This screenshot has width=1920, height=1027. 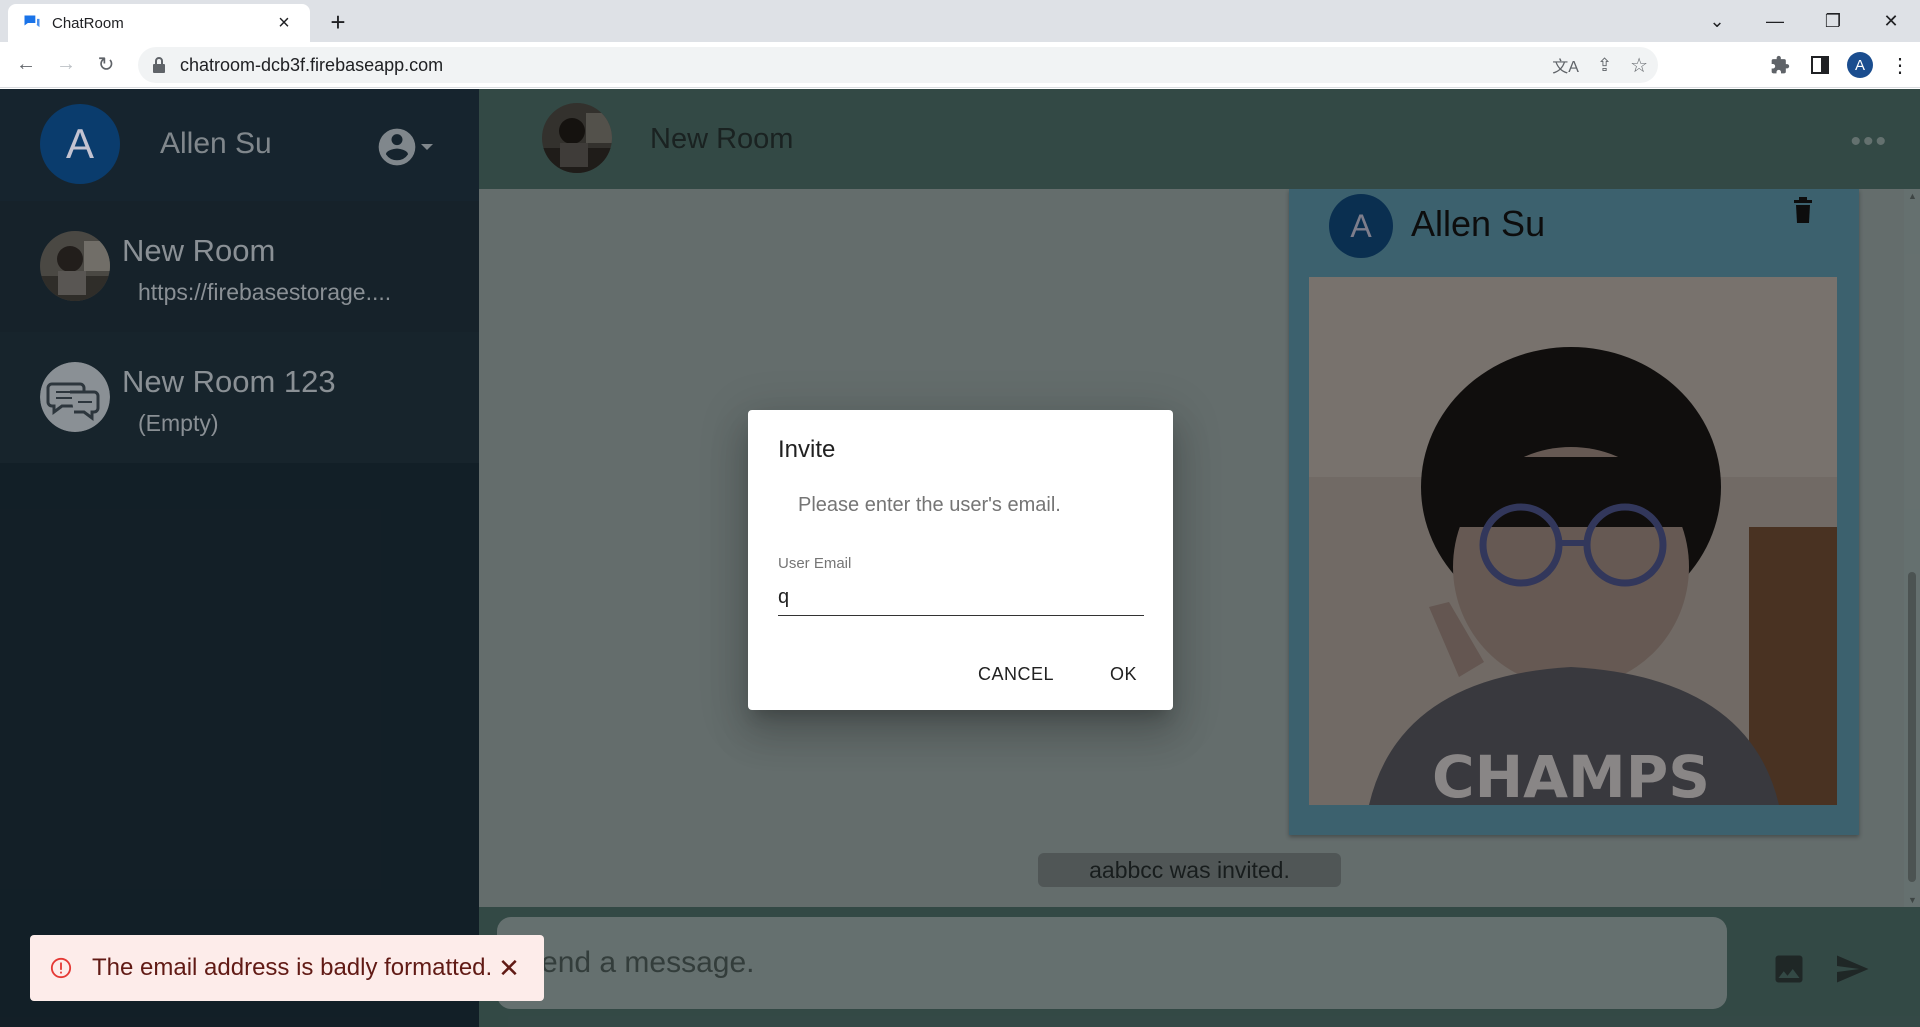 I want to click on side-panel-icon, so click(x=1820, y=65).